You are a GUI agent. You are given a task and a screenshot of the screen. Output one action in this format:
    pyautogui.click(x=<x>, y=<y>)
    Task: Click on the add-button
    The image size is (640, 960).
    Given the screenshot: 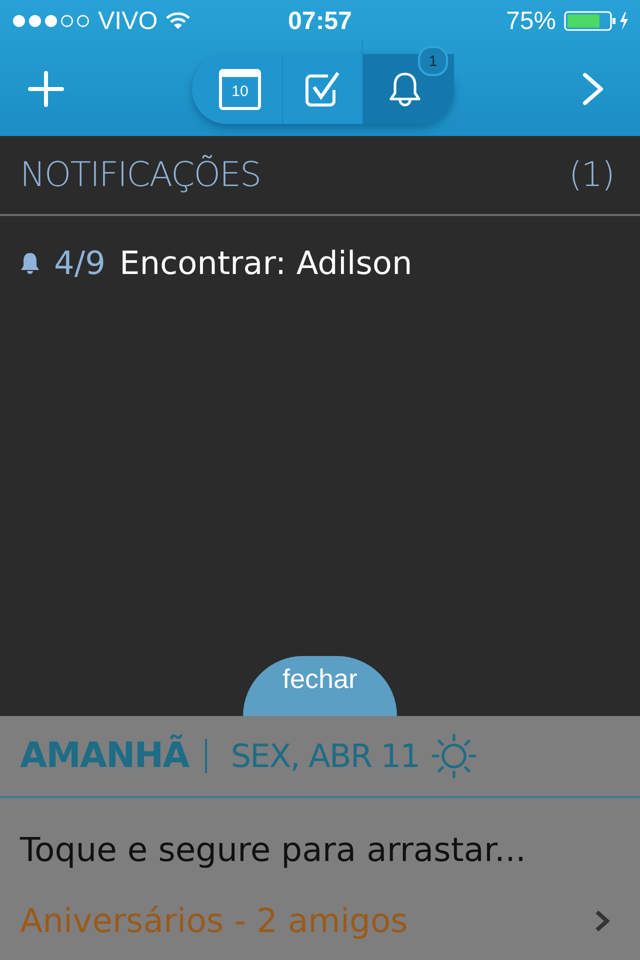 What is the action you would take?
    pyautogui.click(x=46, y=89)
    